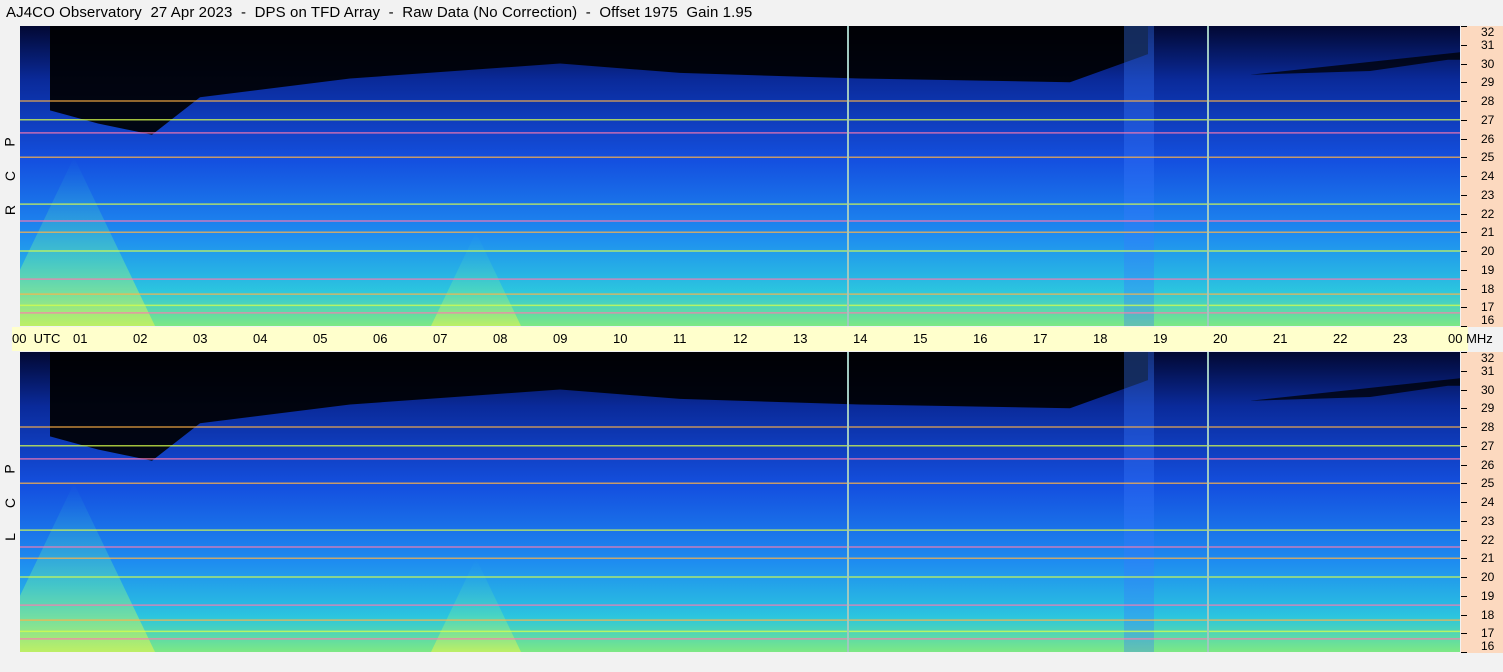  I want to click on utc-tick-label: 12, so click(740, 338).